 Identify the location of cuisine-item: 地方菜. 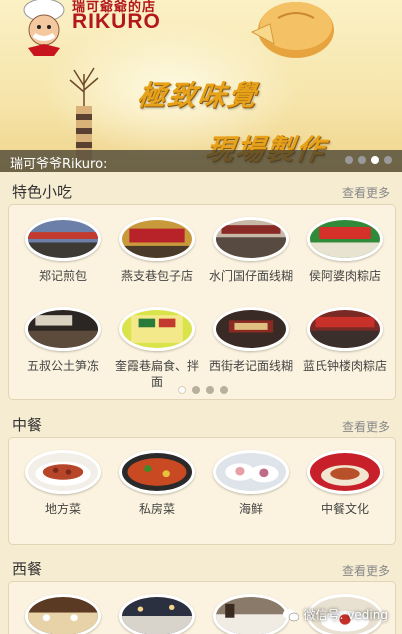
(63, 483).